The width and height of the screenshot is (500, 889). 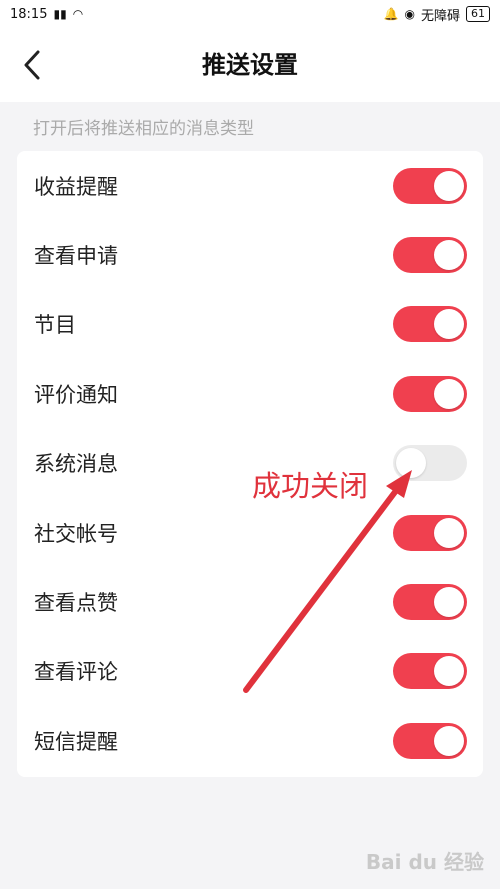 I want to click on setting-row: 系统消息, so click(x=250, y=463).